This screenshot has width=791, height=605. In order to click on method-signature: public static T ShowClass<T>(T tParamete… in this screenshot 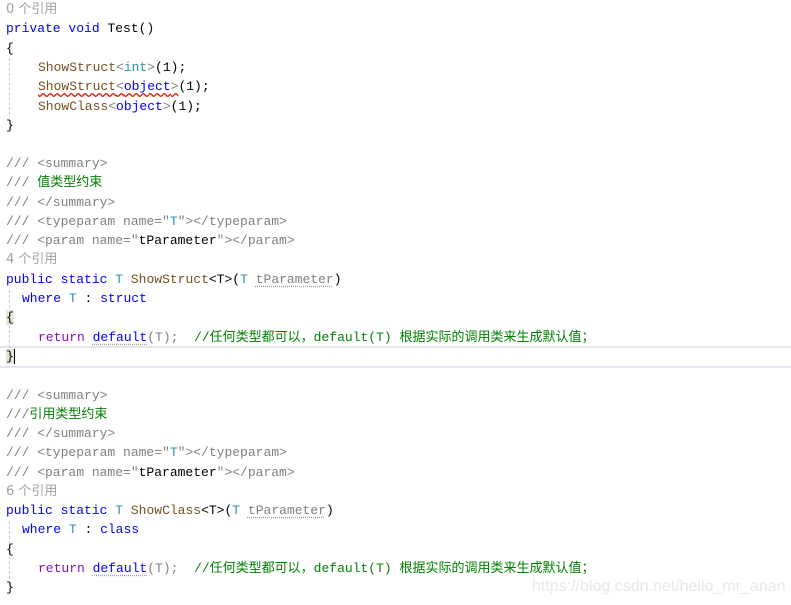, I will do `click(170, 510)`.